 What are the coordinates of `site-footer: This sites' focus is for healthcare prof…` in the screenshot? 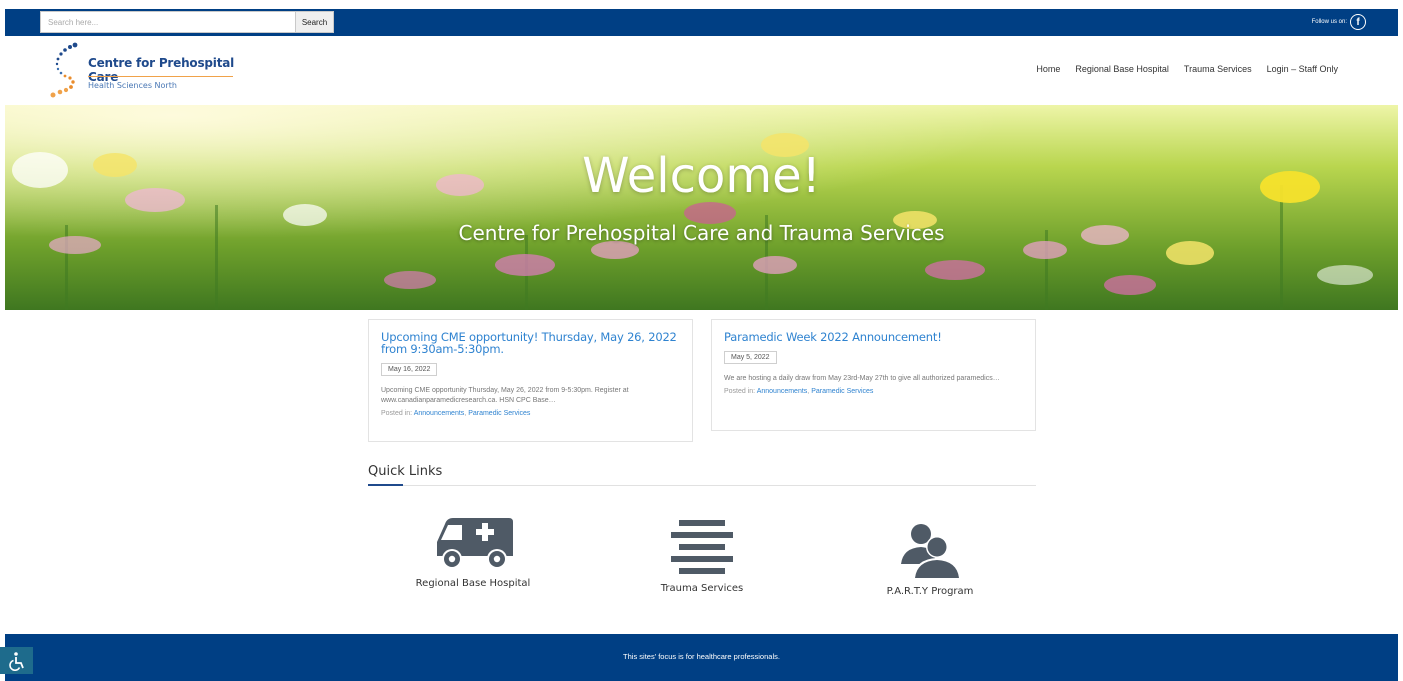 It's located at (701, 657).